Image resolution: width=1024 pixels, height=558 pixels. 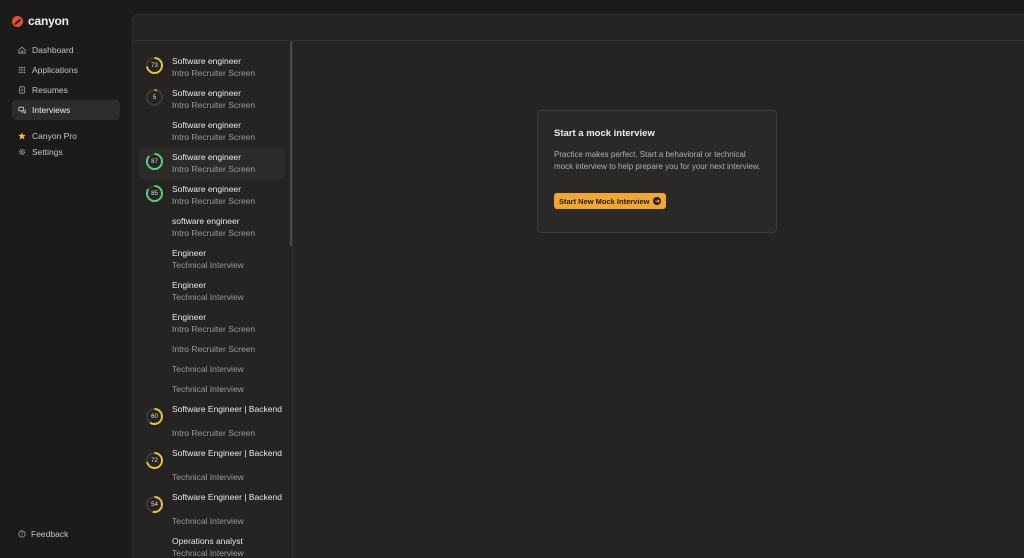 What do you see at coordinates (53, 50) in the screenshot?
I see `sidebar-item-label: Dashboard` at bounding box center [53, 50].